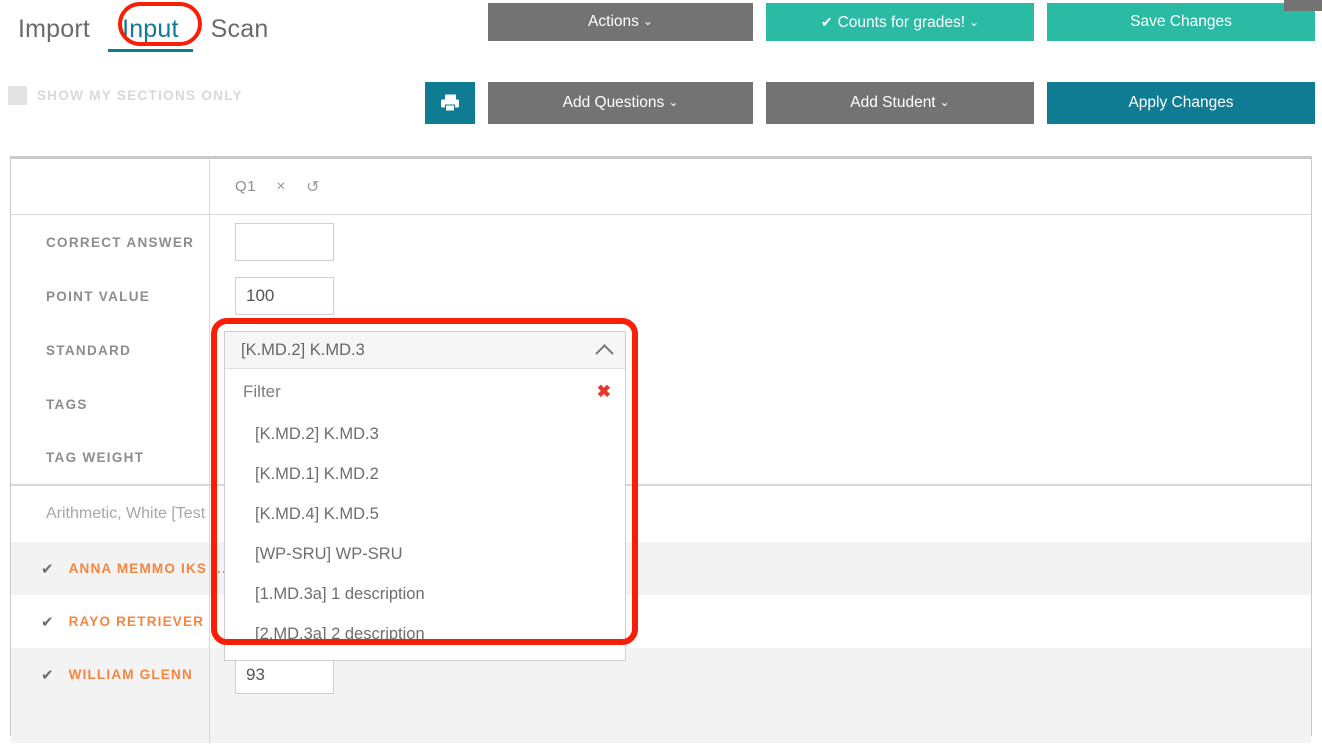 The width and height of the screenshot is (1322, 746). Describe the element at coordinates (284, 674) in the screenshot. I see `student-score-input` at that location.